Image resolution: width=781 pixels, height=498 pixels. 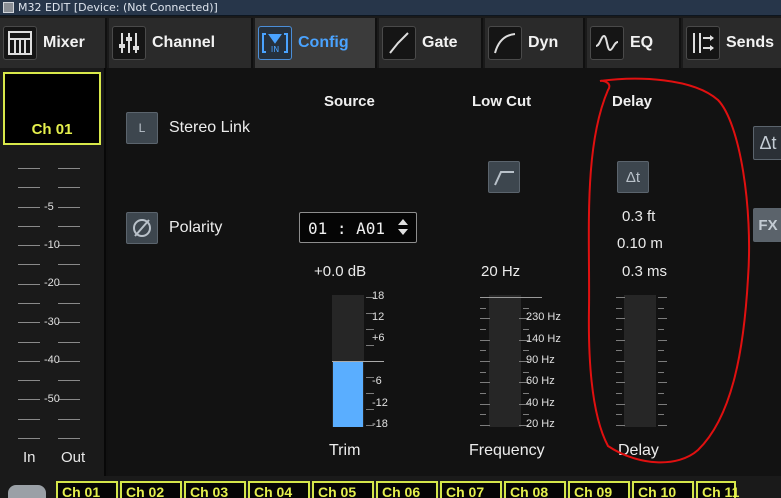 I want to click on channel-tab: Ch 11, so click(x=718, y=489).